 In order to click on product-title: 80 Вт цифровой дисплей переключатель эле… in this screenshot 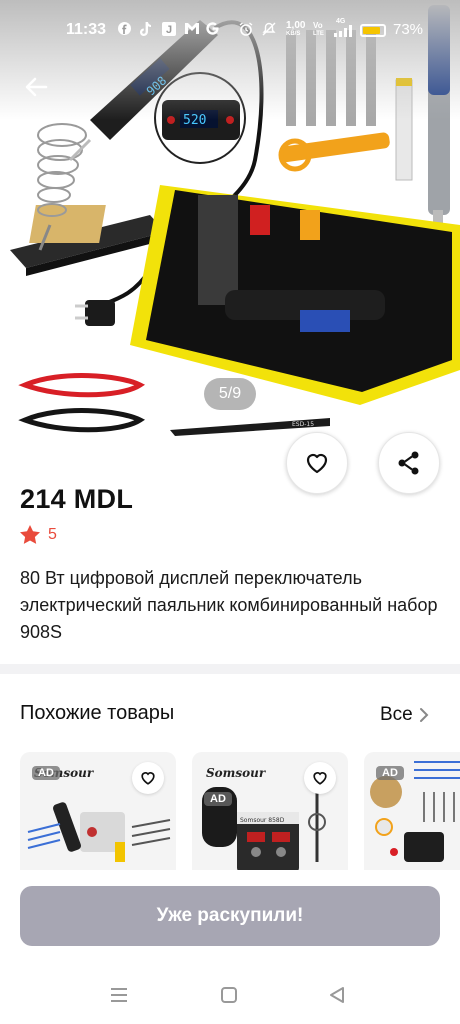, I will do `click(229, 605)`.